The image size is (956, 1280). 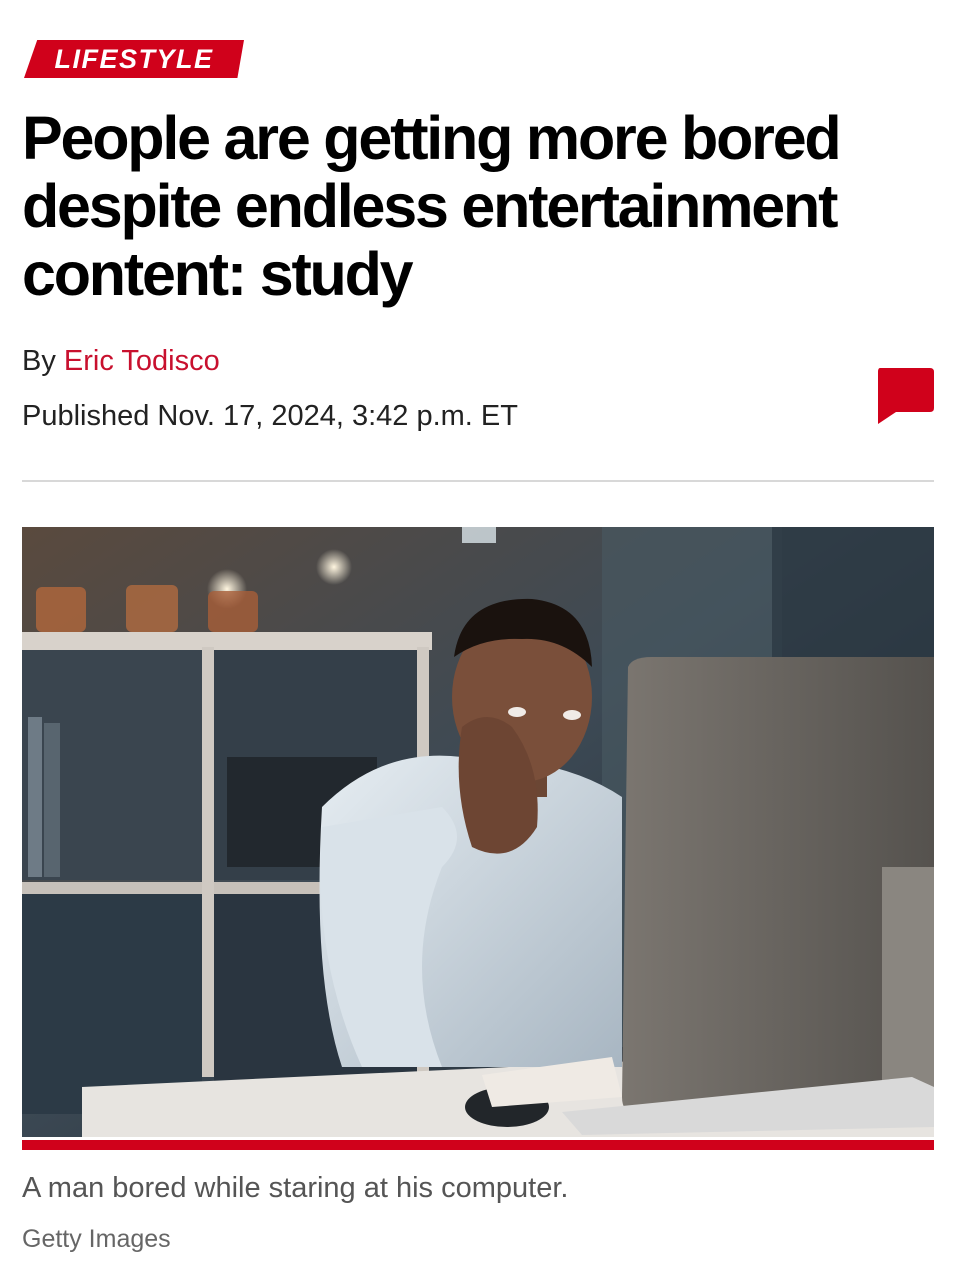 I want to click on comments-button, so click(x=905, y=396).